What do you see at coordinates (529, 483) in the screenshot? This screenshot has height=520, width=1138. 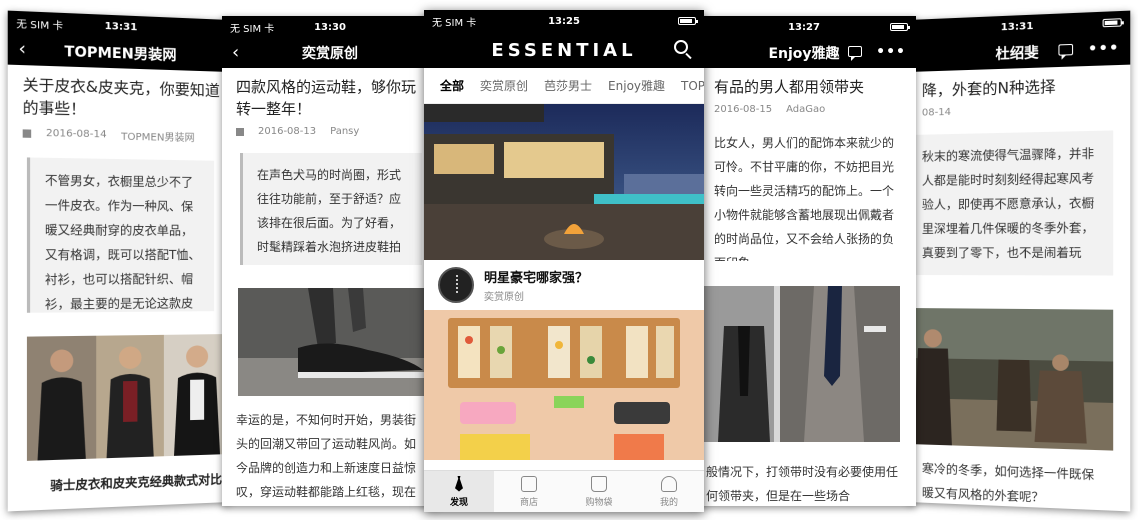 I see `store-icon` at bounding box center [529, 483].